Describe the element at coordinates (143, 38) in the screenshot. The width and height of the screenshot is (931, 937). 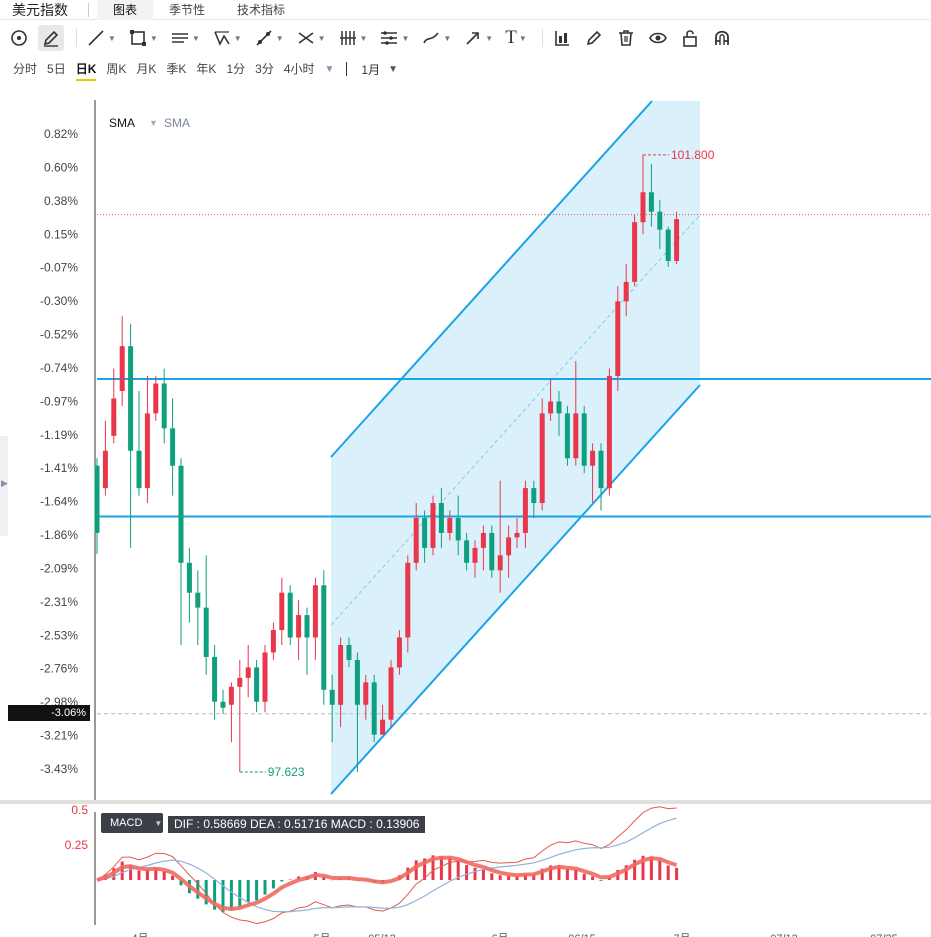
I see `rectangle-icon: ▼` at that location.